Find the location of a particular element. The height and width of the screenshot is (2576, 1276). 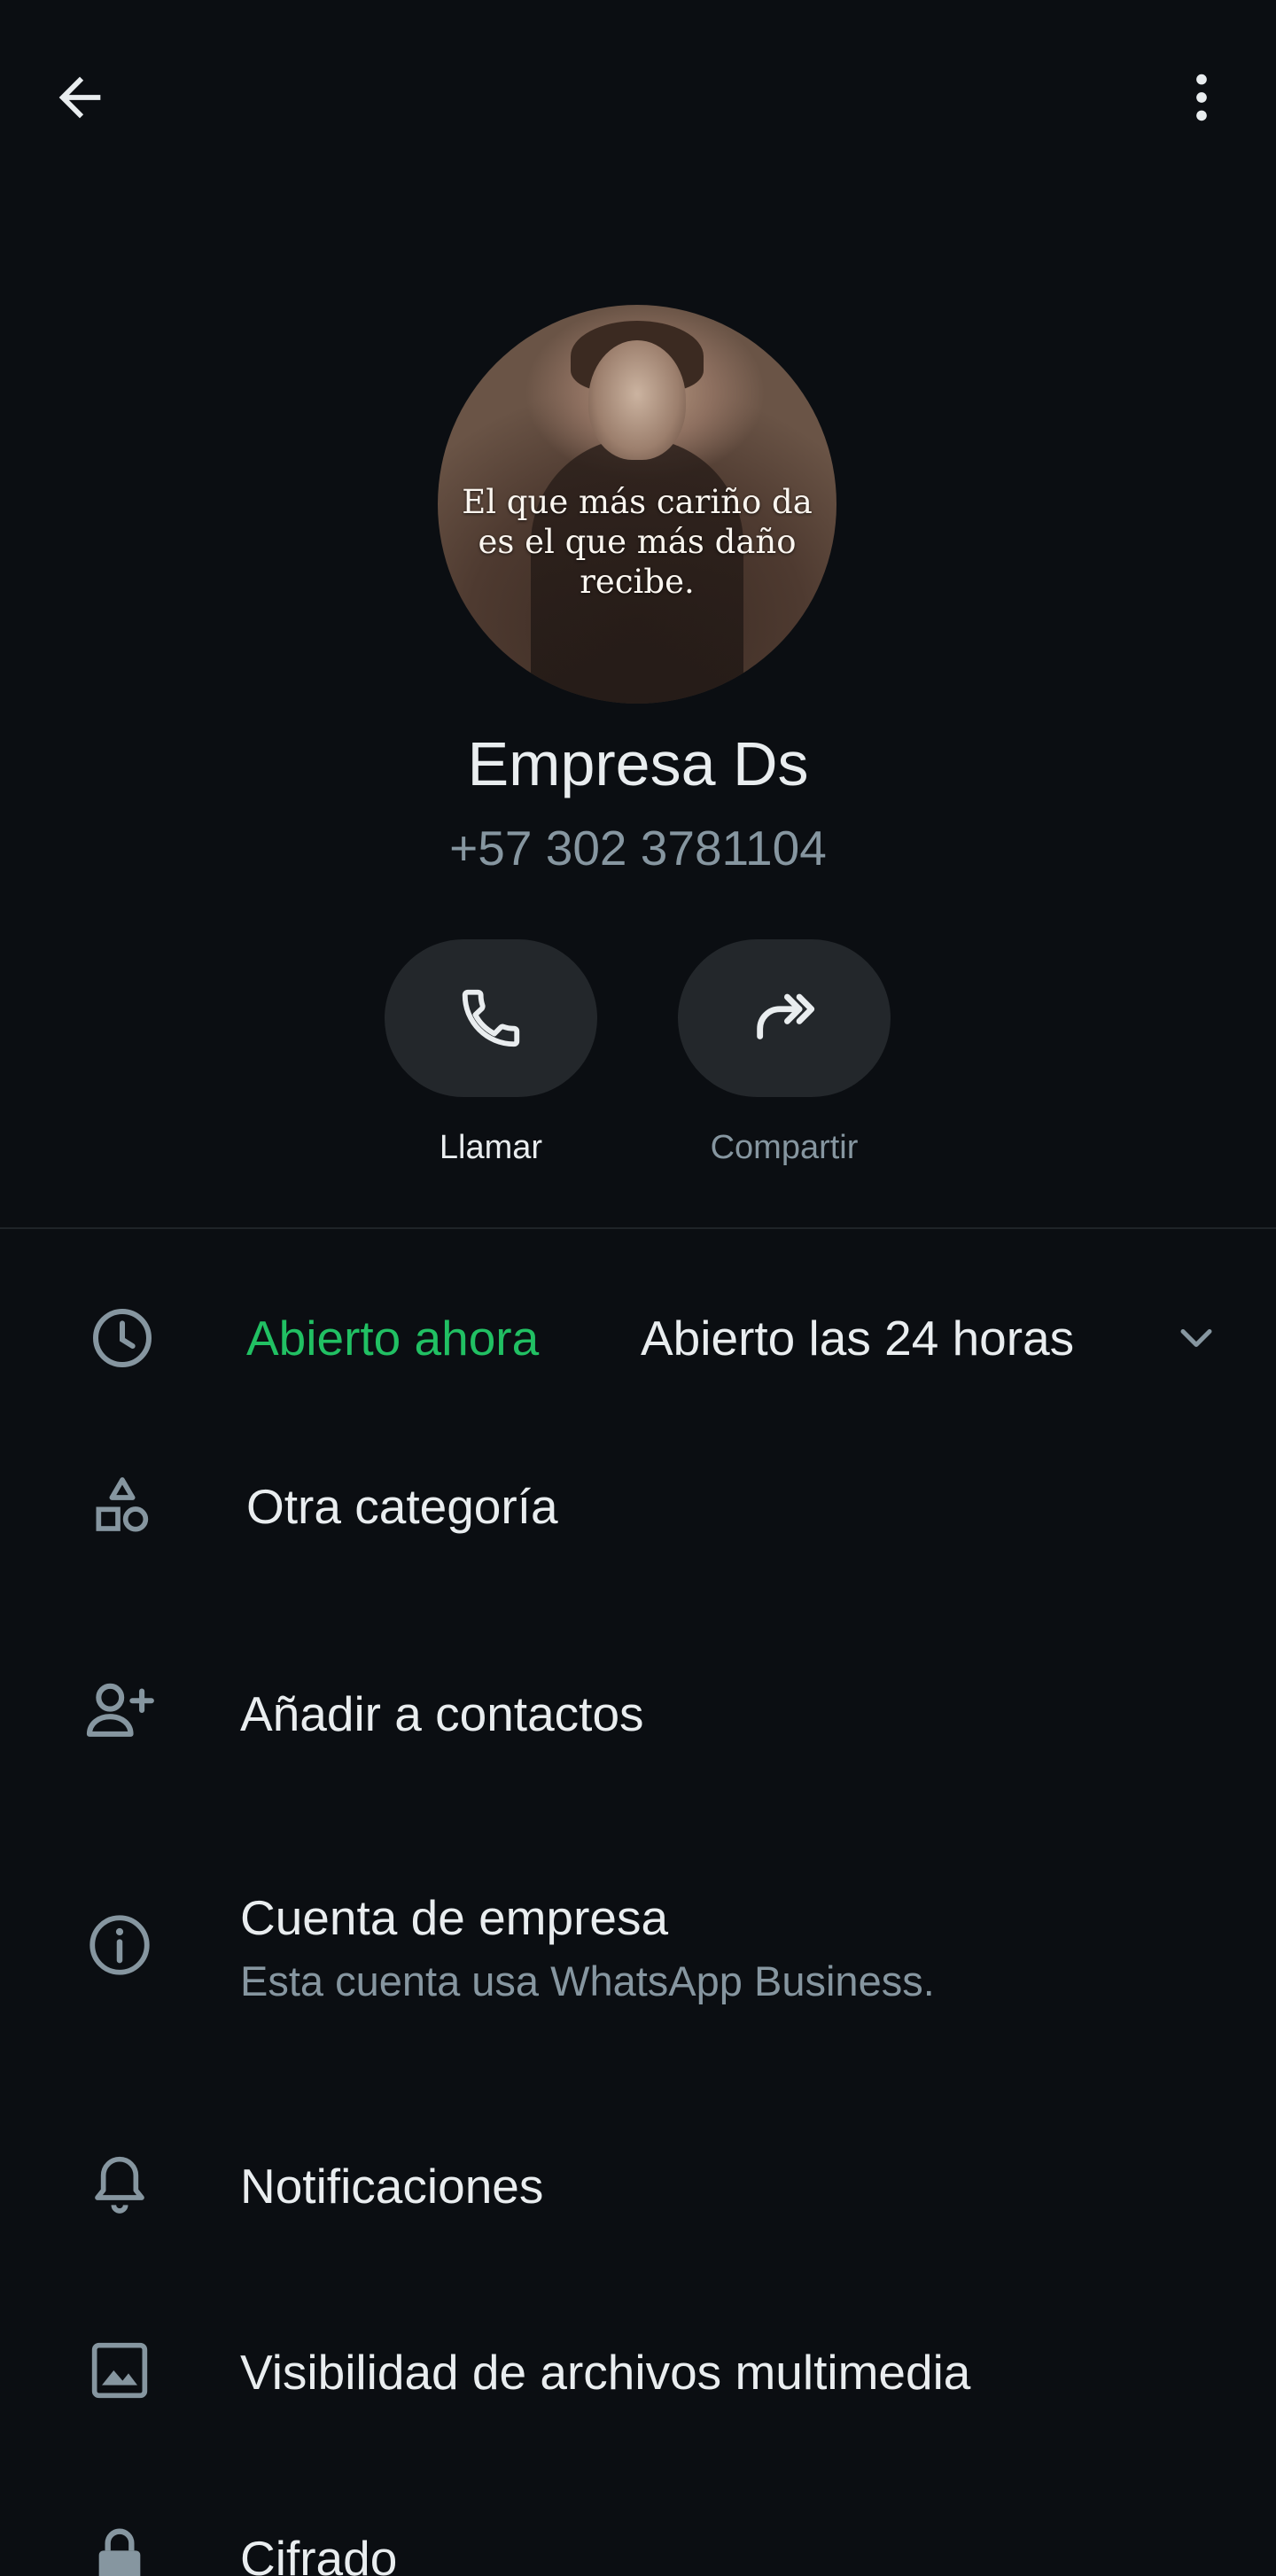

more-options-button is located at coordinates (1201, 98).